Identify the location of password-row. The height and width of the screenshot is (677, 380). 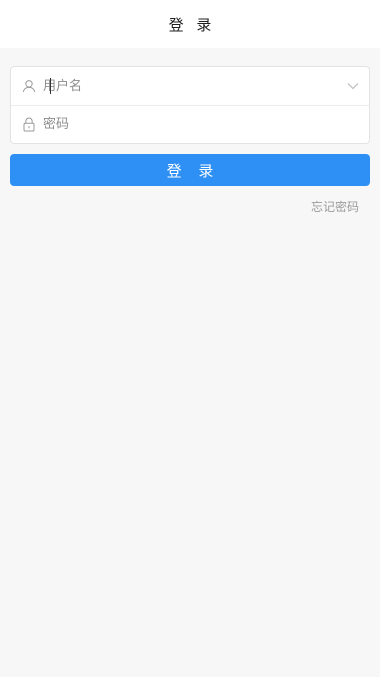
(190, 124).